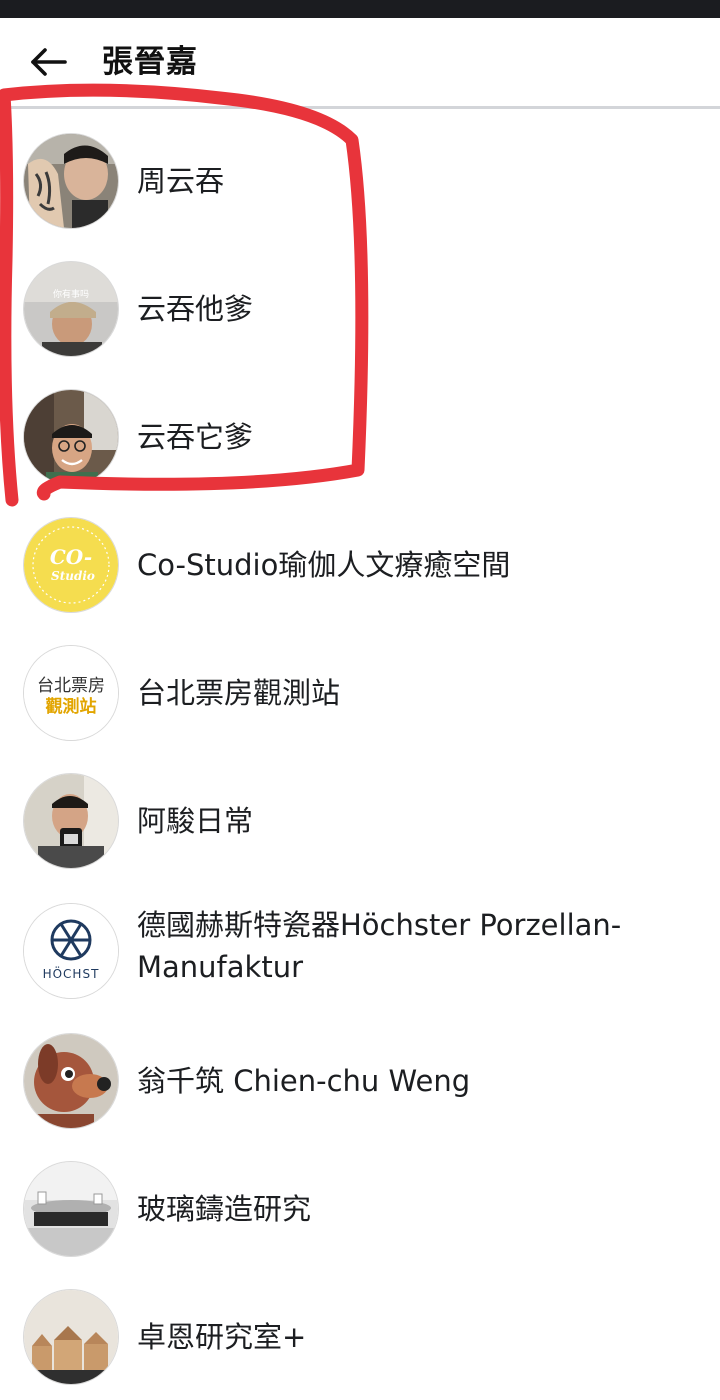 Image resolution: width=720 pixels, height=1400 pixels. I want to click on contact-row: CO- Studio Co-Studio瑜伽人文療癒空間, so click(360, 564).